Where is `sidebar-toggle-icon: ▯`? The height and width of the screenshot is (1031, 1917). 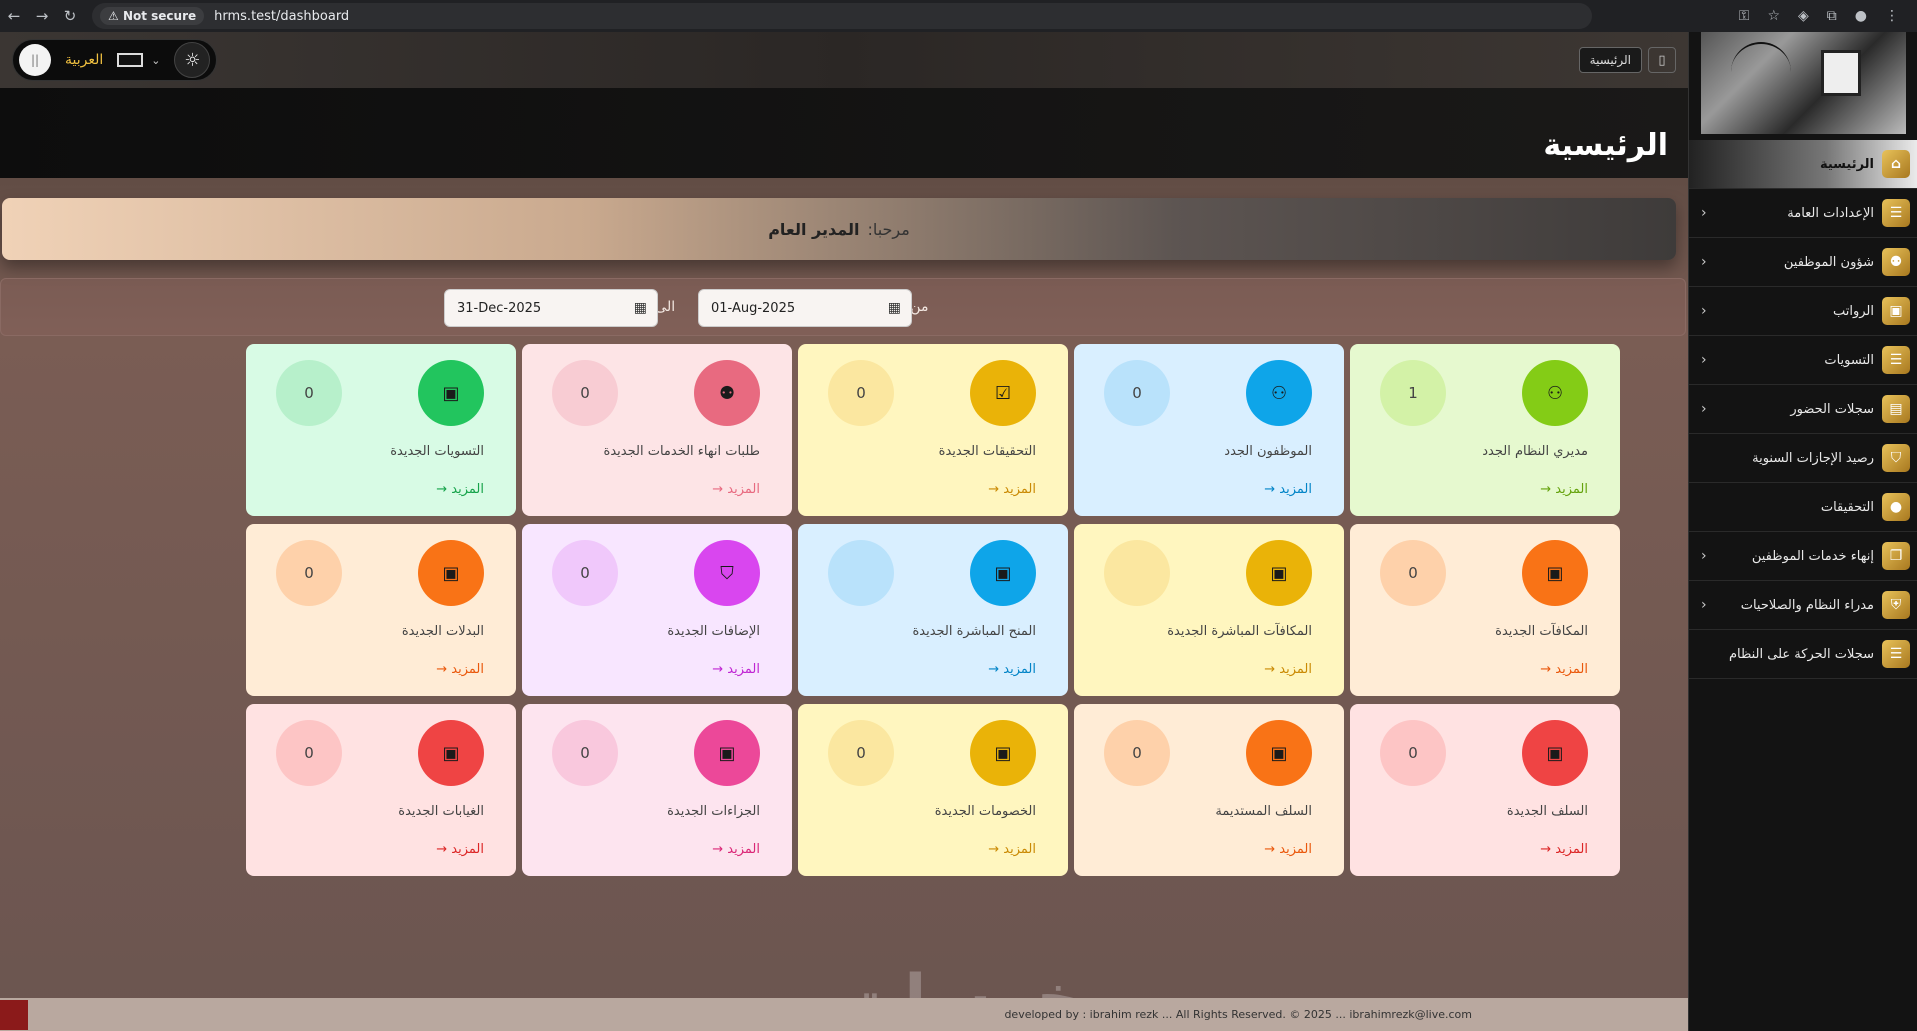
sidebar-toggle-icon: ▯ is located at coordinates (1662, 60).